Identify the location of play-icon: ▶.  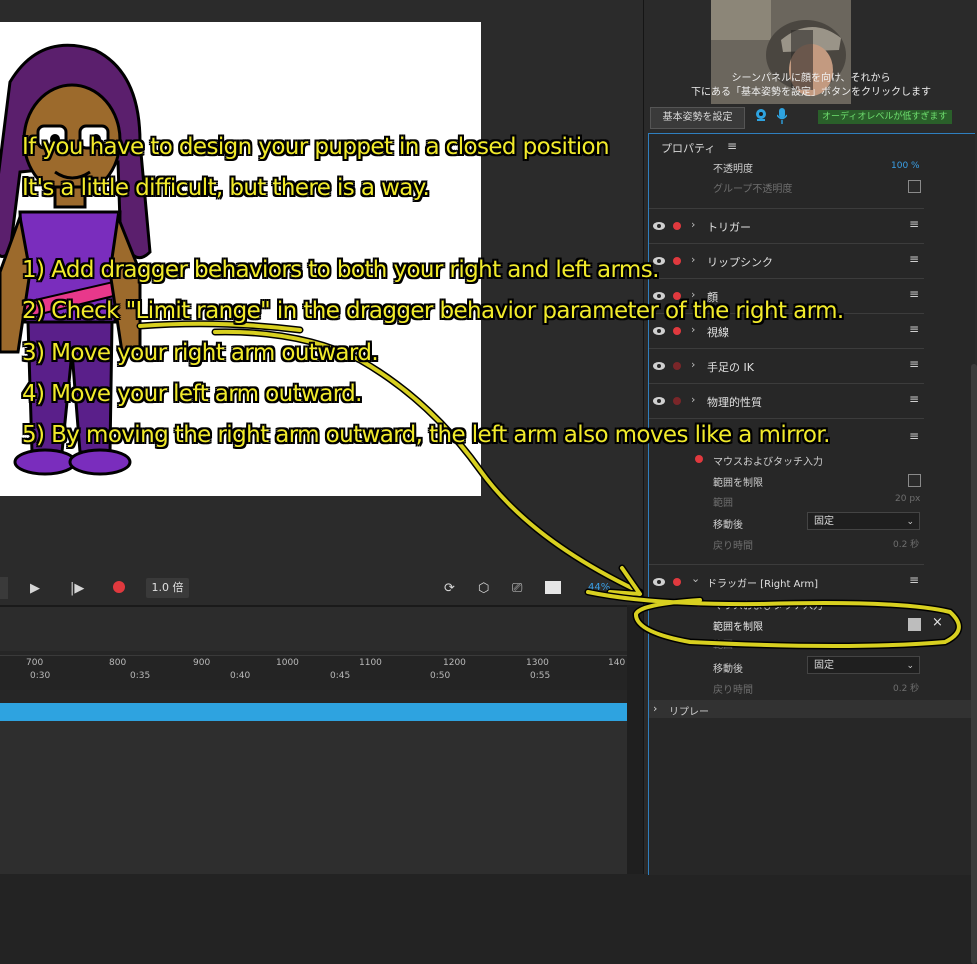
(35, 589).